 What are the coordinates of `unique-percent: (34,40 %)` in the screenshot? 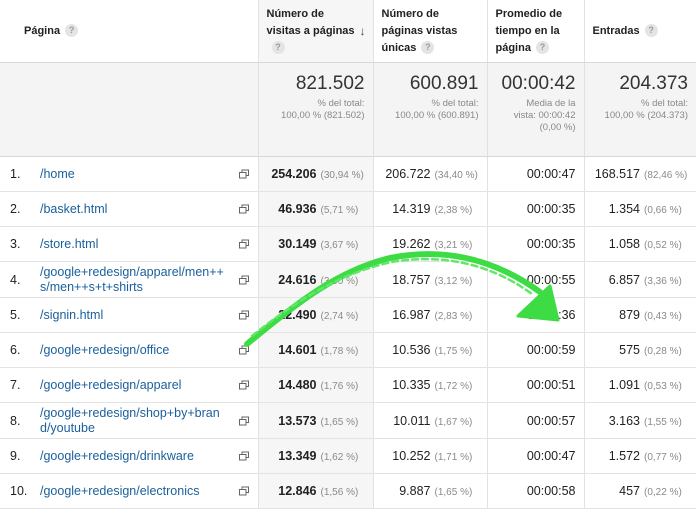 It's located at (456, 175).